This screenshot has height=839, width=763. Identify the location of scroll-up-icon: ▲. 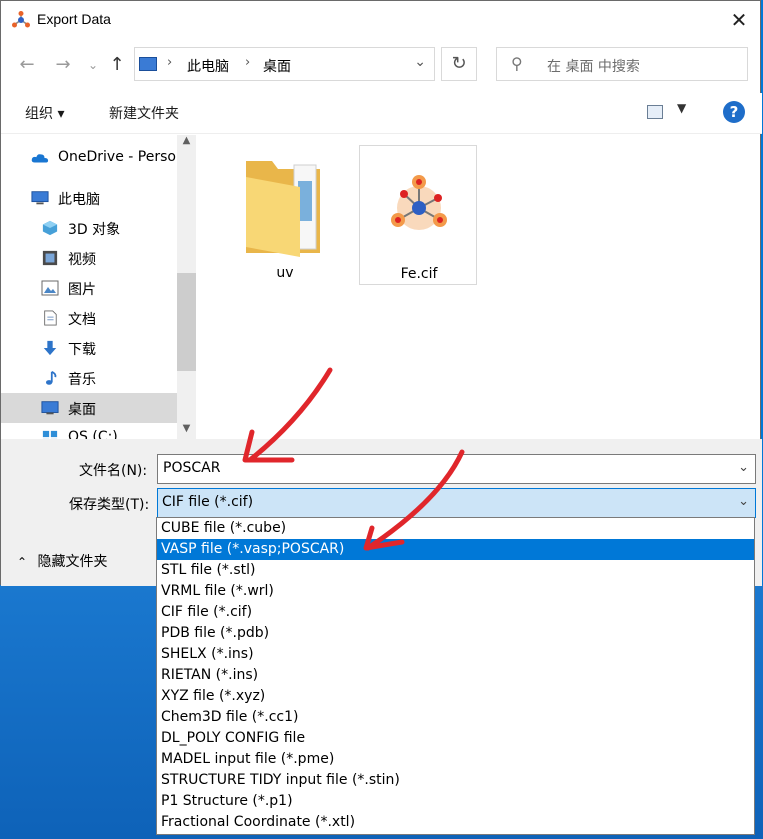
(186, 143).